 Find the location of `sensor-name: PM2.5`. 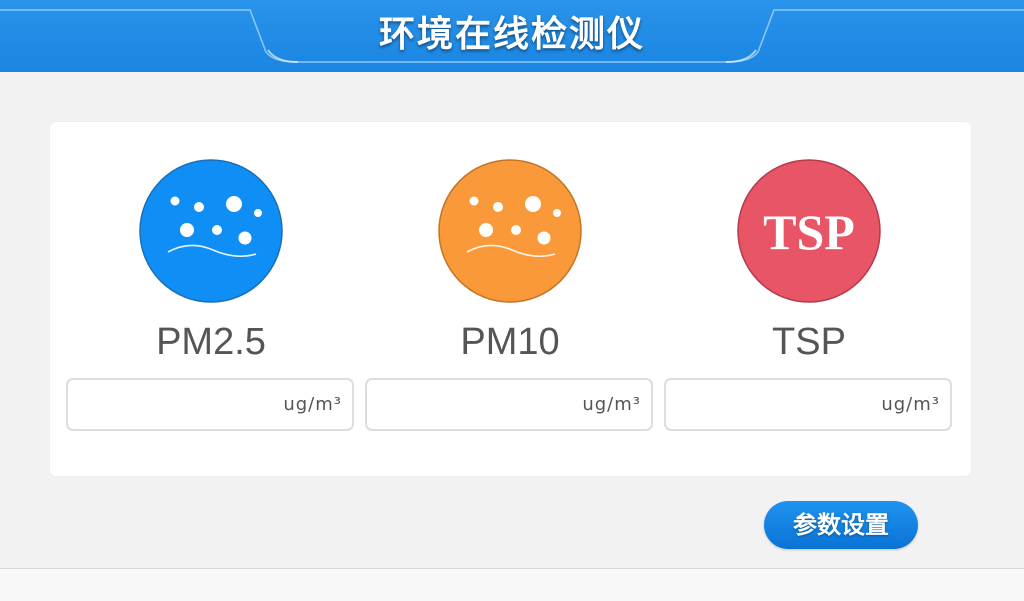

sensor-name: PM2.5 is located at coordinates (211, 342).